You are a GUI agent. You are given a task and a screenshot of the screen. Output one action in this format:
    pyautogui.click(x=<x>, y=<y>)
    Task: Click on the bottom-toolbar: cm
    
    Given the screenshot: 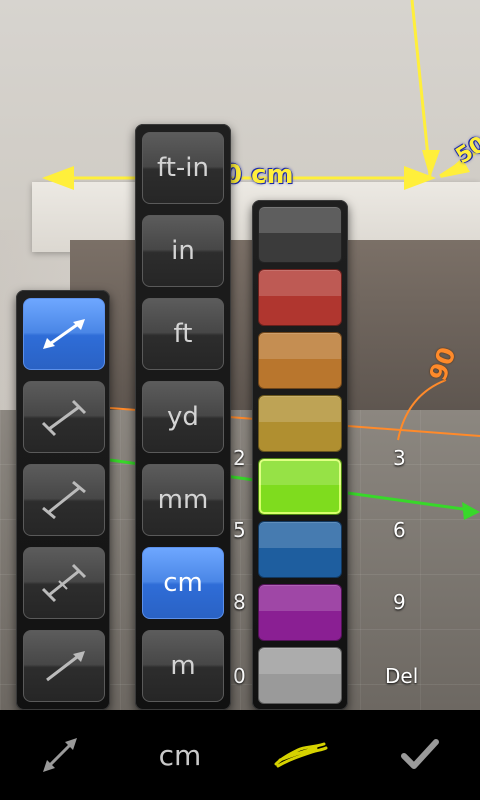 What is the action you would take?
    pyautogui.click(x=240, y=755)
    